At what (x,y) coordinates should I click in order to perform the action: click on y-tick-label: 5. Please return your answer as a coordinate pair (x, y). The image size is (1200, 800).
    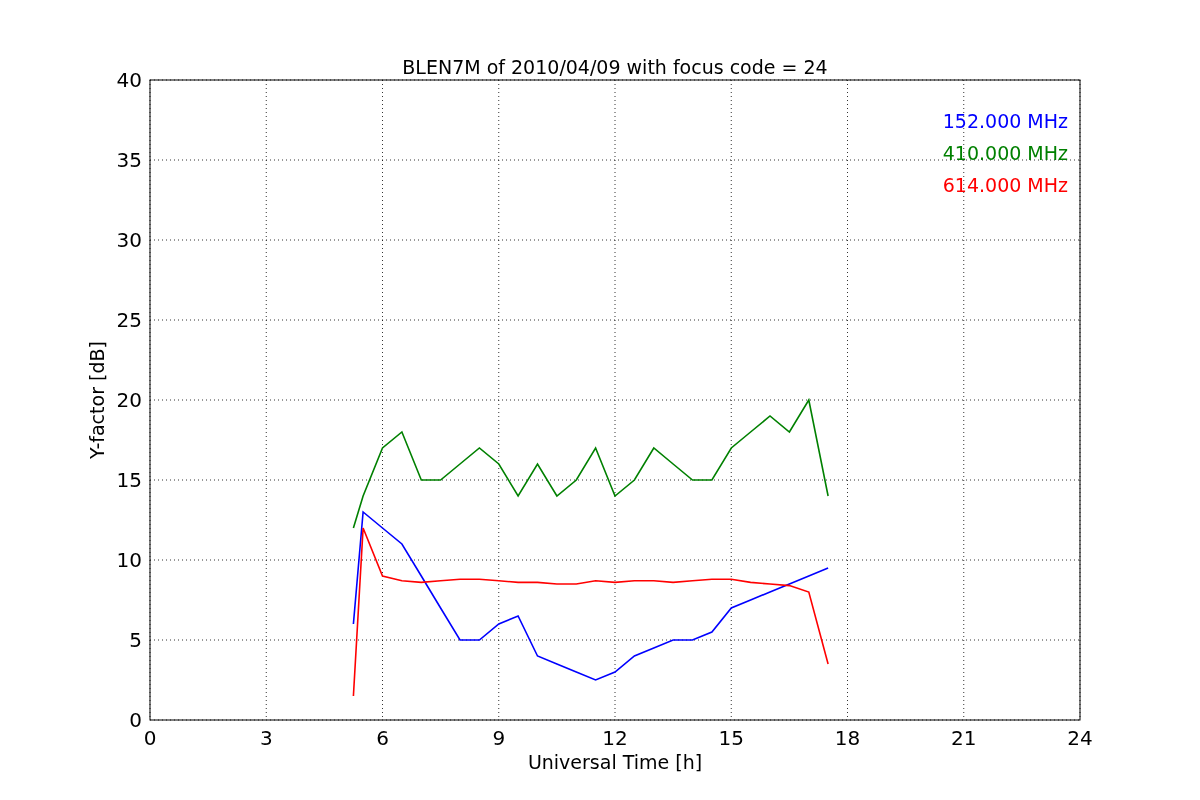
    Looking at the image, I should click on (135, 640).